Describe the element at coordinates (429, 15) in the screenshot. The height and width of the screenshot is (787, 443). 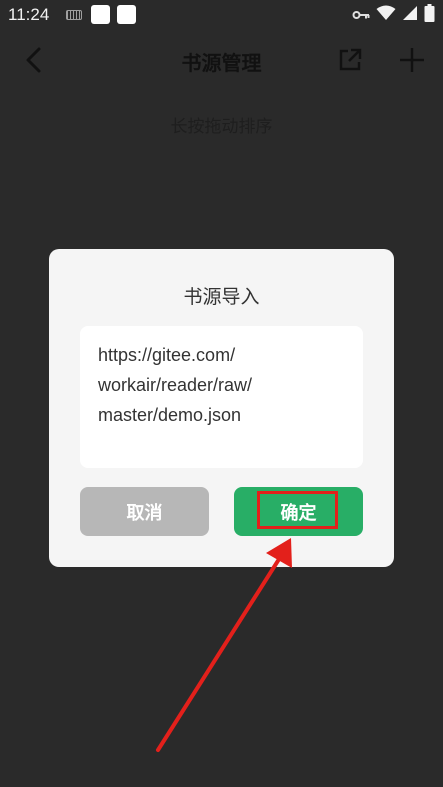
I see `battery-icon` at that location.